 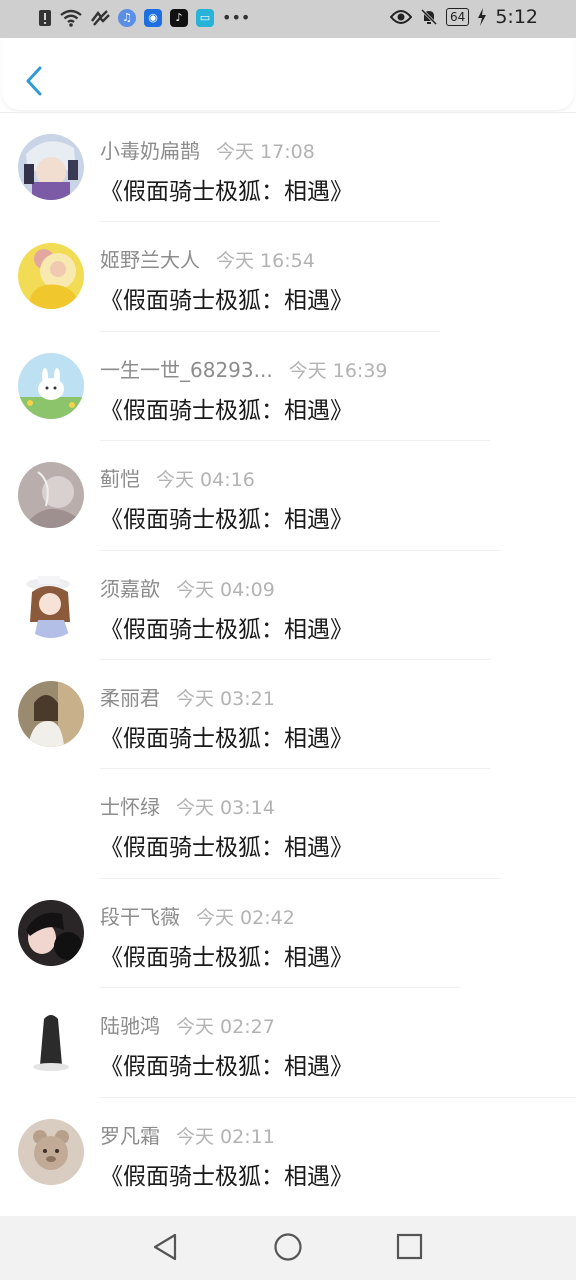 What do you see at coordinates (288, 1043) in the screenshot?
I see `list-item: 陆驰鸿 今天 02:27 《假面骑士极狐：相遇》` at bounding box center [288, 1043].